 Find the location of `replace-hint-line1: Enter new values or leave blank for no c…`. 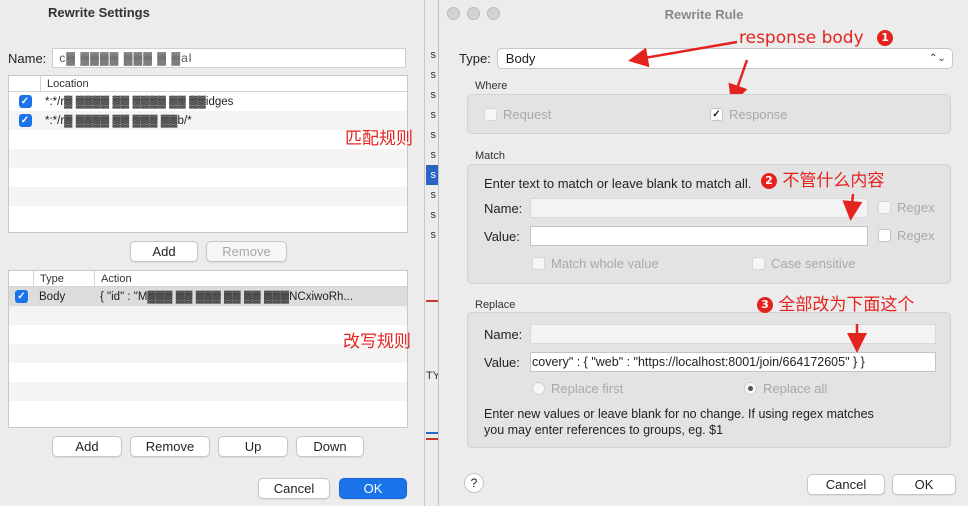

replace-hint-line1: Enter new values or leave blank for no c… is located at coordinates (679, 414).